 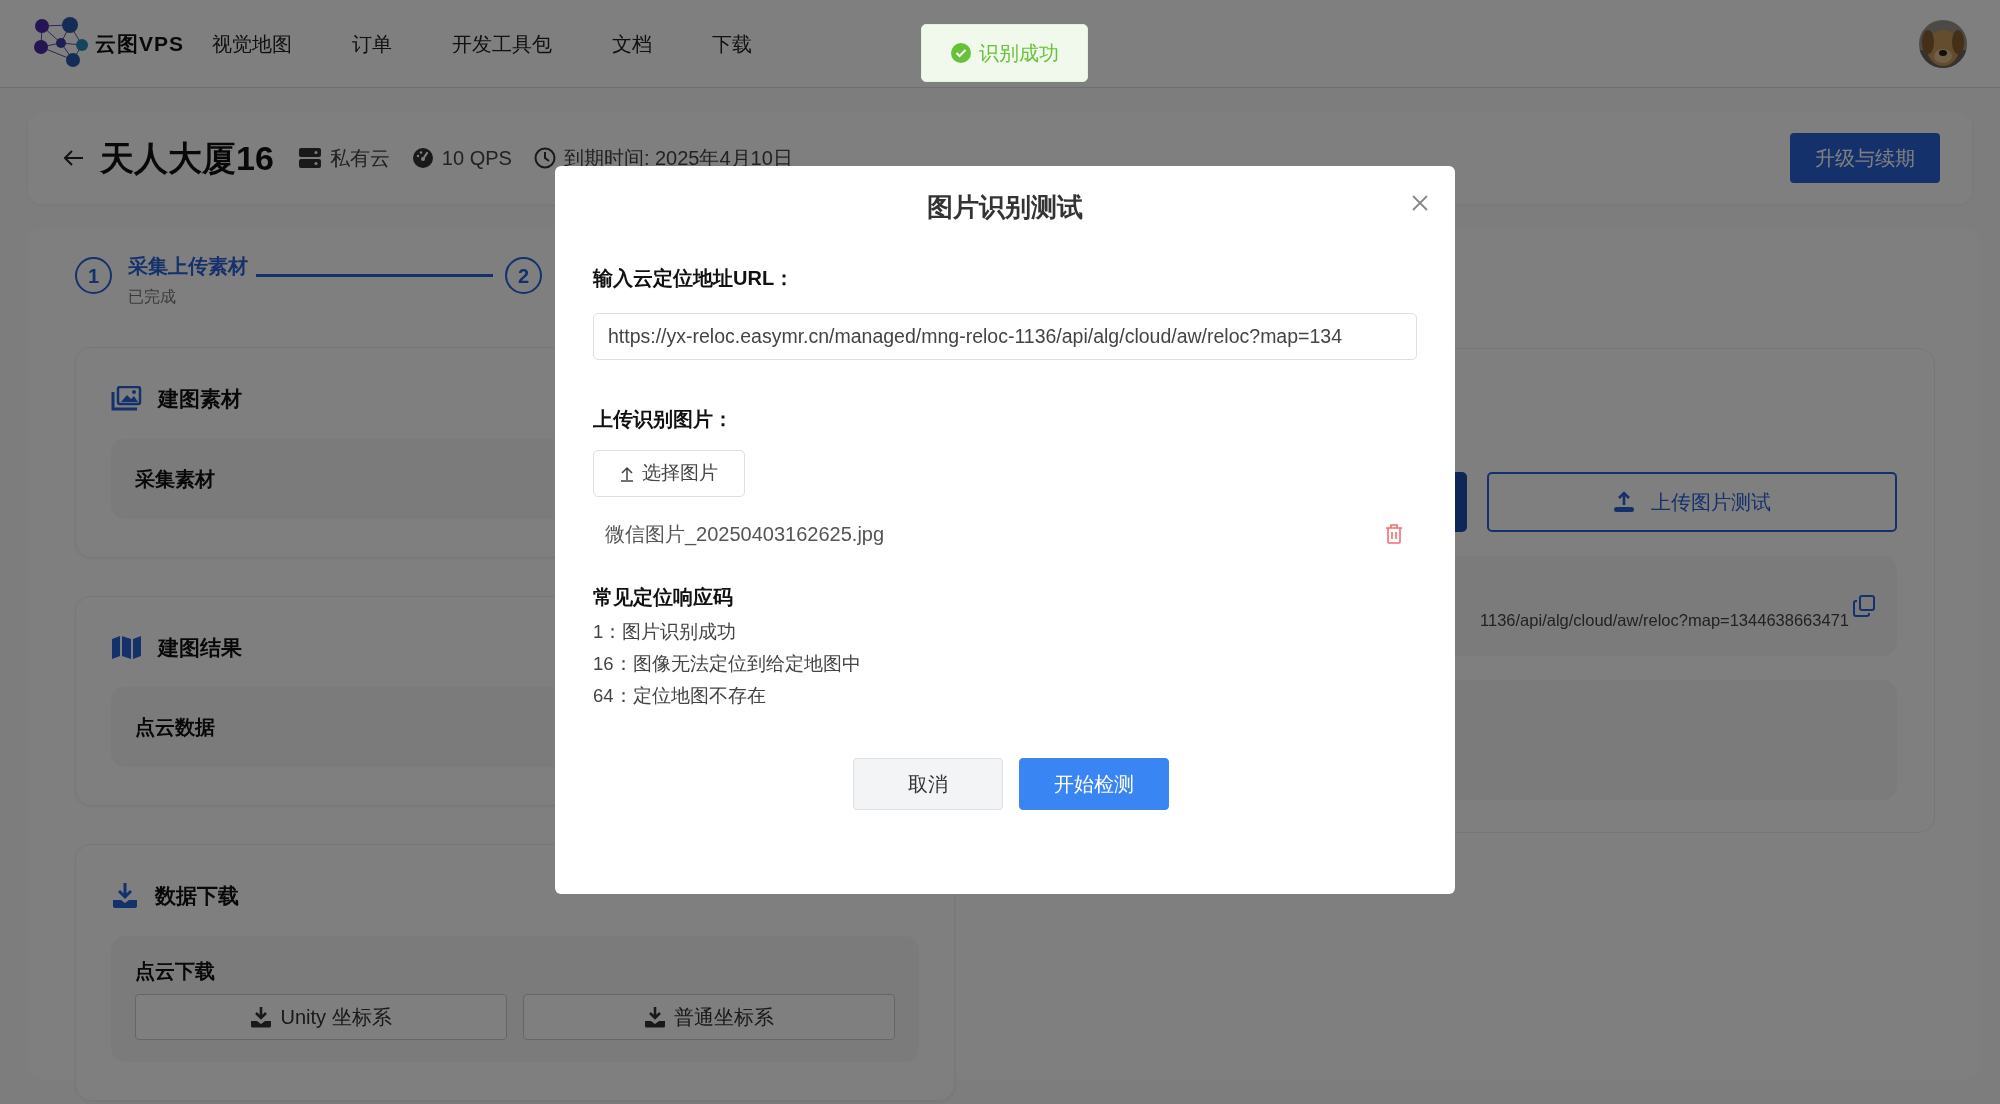 I want to click on nav-link: 开发工具包, so click(x=502, y=43).